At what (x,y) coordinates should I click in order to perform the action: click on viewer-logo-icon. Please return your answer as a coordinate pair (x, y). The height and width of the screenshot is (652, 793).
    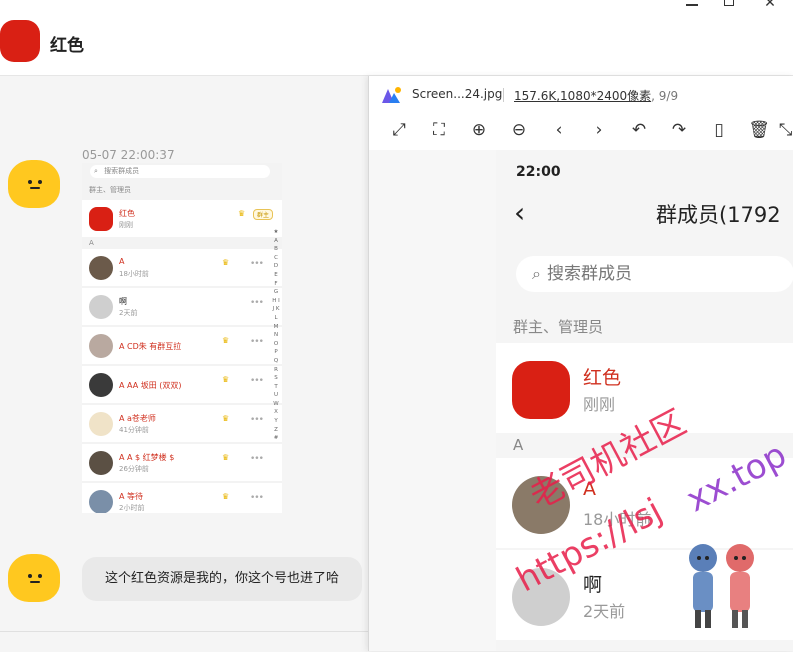
    Looking at the image, I should click on (391, 95).